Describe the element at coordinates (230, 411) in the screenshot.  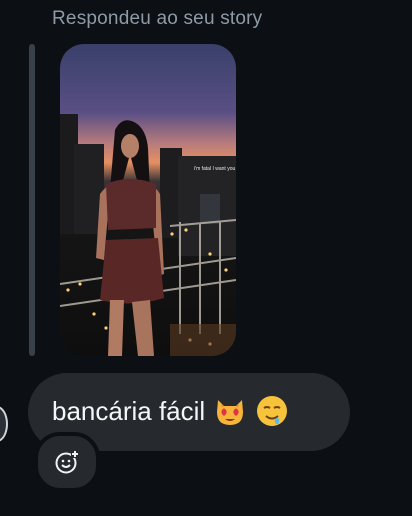
I see `smiling-cat-heart-eyes-icon` at that location.